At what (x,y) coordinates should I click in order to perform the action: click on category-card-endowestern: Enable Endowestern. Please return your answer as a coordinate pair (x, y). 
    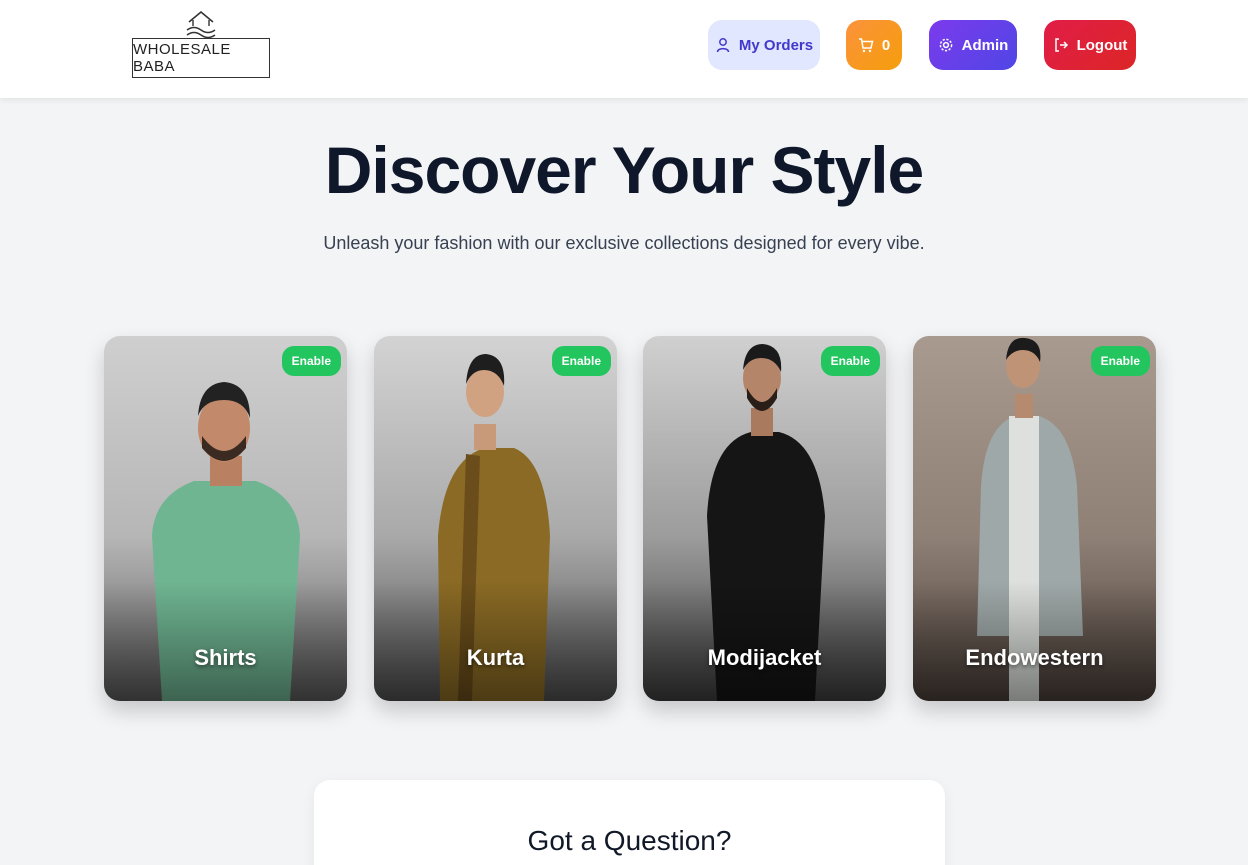
    Looking at the image, I should click on (1034, 518).